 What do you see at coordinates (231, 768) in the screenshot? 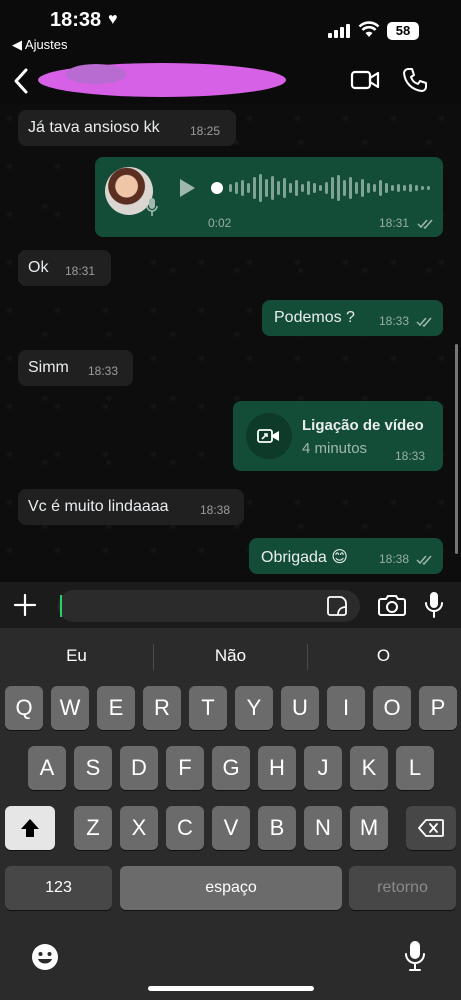
I see `key-g: G` at bounding box center [231, 768].